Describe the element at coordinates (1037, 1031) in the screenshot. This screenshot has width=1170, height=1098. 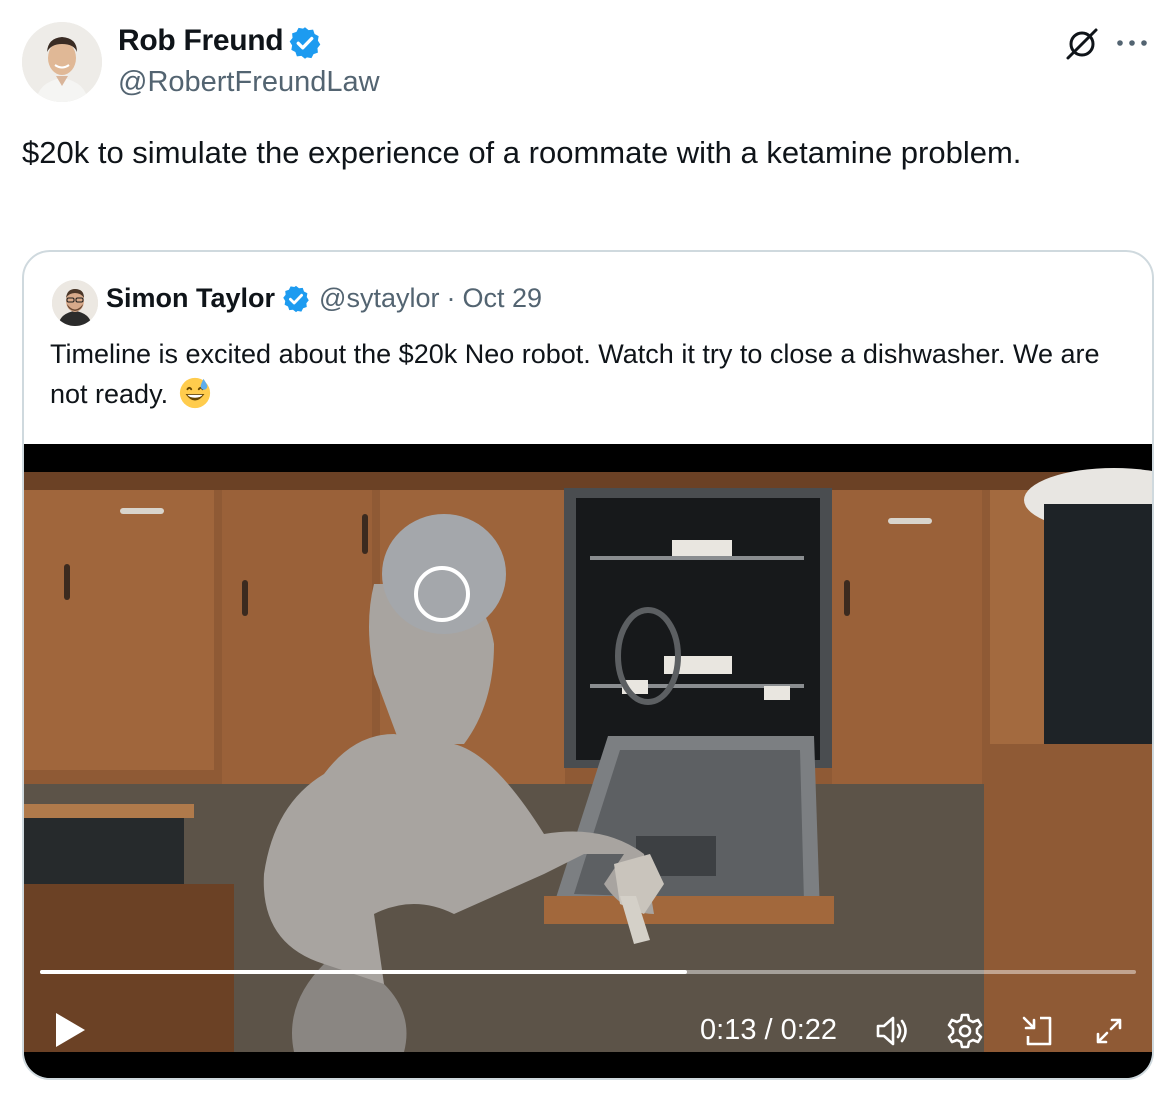
I see `pip-icon` at that location.